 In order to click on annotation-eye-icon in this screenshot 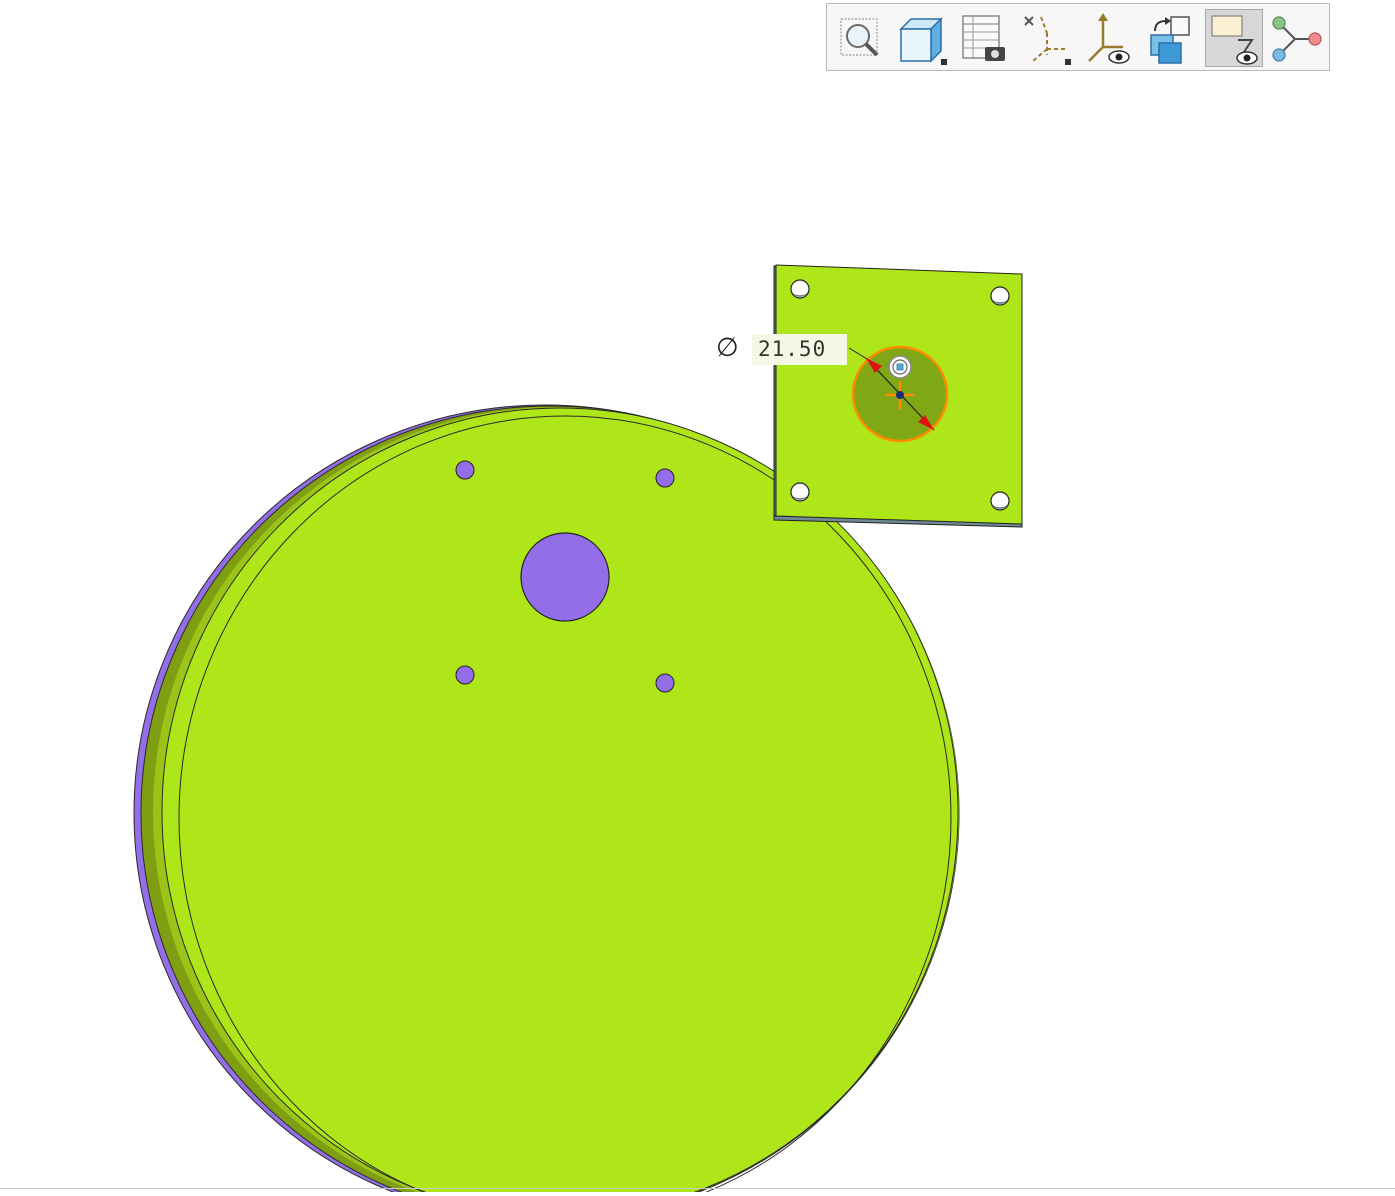, I will do `click(1234, 40)`.